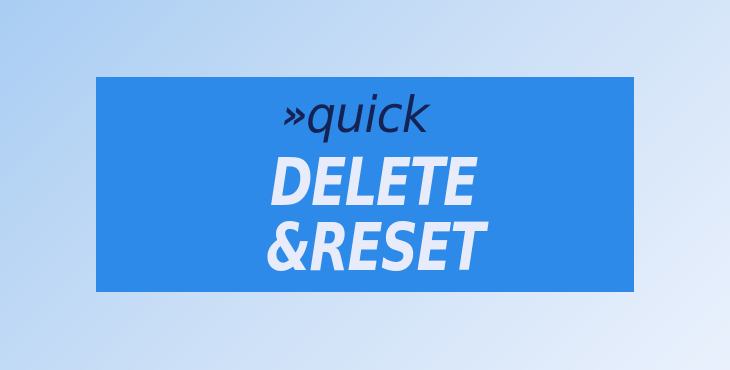 This screenshot has width=730, height=370. Describe the element at coordinates (375, 247) in the screenshot. I see `reset-line: &RESET` at that location.